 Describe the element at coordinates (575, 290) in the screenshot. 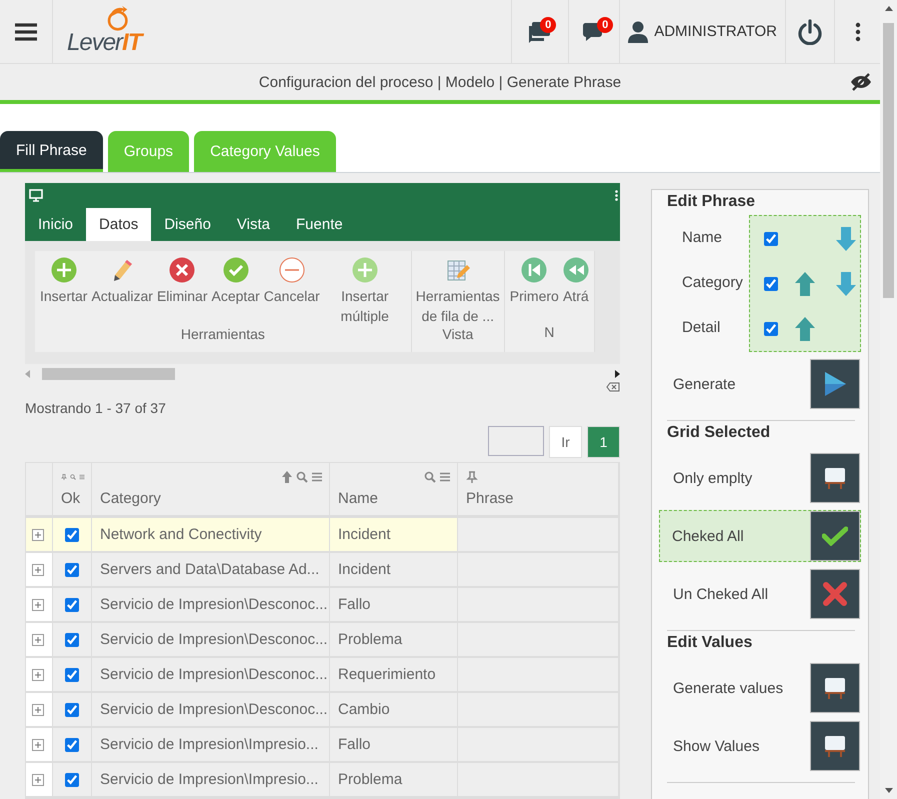

I see `ribbon-button: Atrá` at that location.